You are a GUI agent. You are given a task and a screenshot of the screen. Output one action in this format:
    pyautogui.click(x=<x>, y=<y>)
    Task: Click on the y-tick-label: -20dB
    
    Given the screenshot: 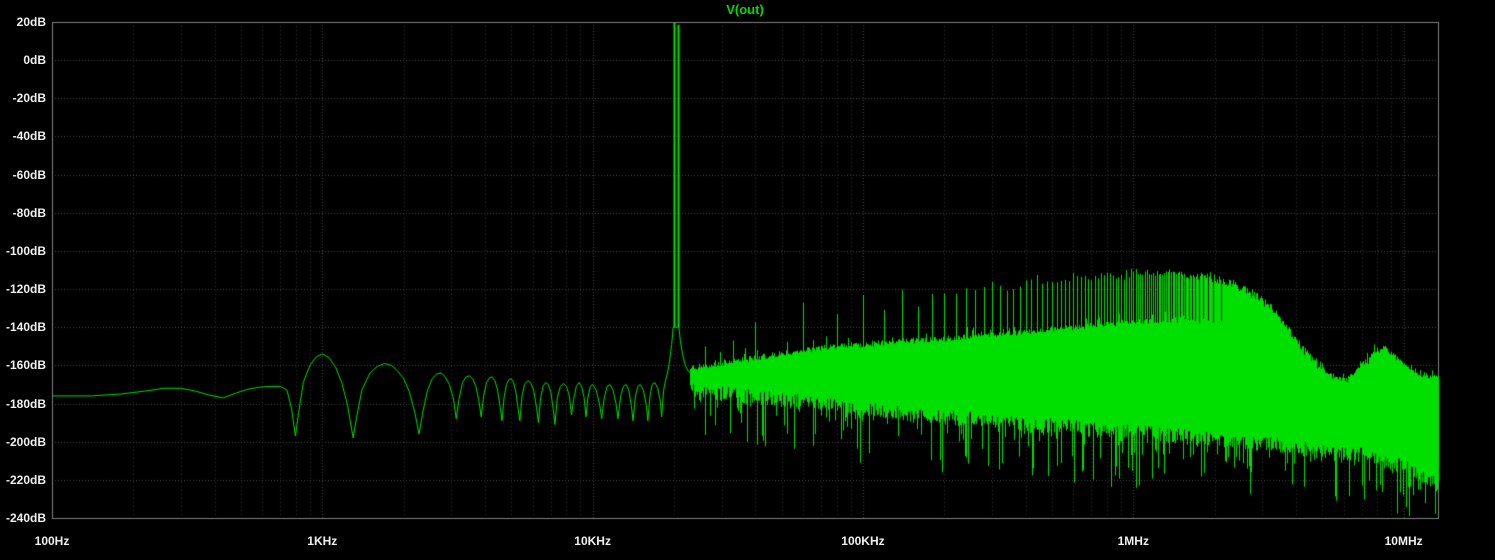 What is the action you would take?
    pyautogui.click(x=29, y=98)
    